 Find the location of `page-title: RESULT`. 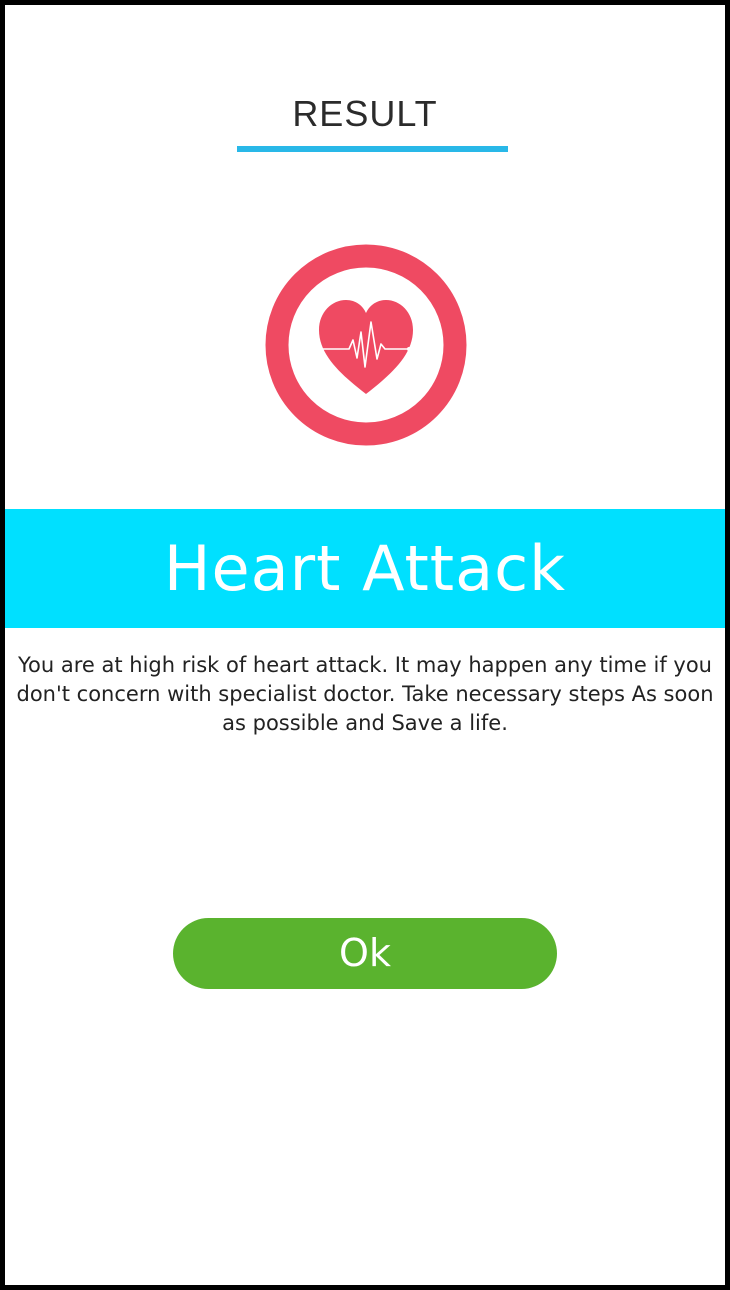

page-title: RESULT is located at coordinates (365, 113).